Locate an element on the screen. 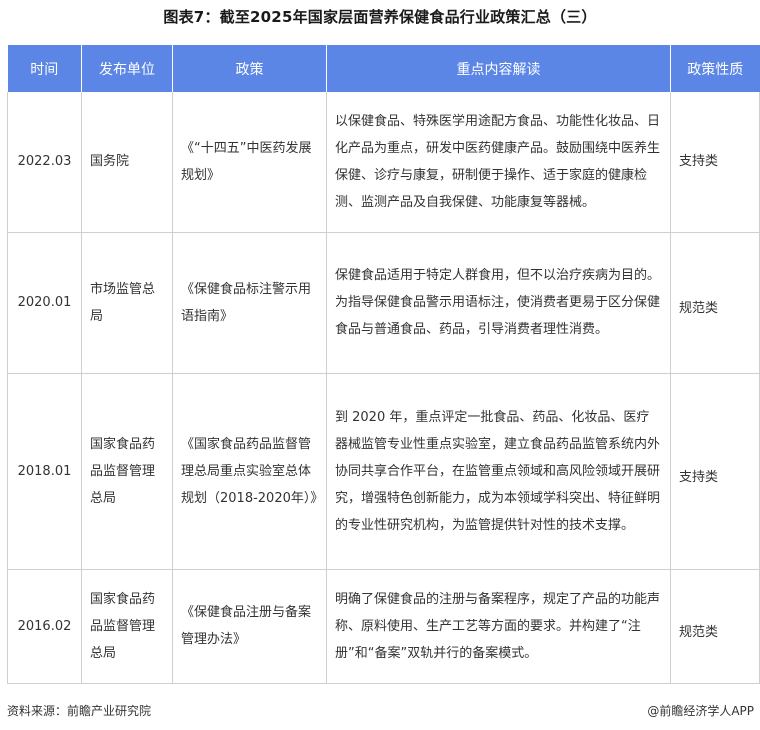  header-nature: 政策性质 is located at coordinates (715, 68).